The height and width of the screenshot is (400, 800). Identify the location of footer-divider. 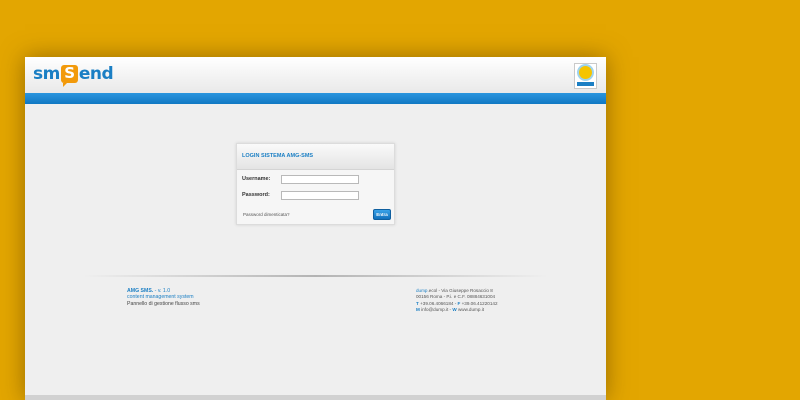
(315, 276).